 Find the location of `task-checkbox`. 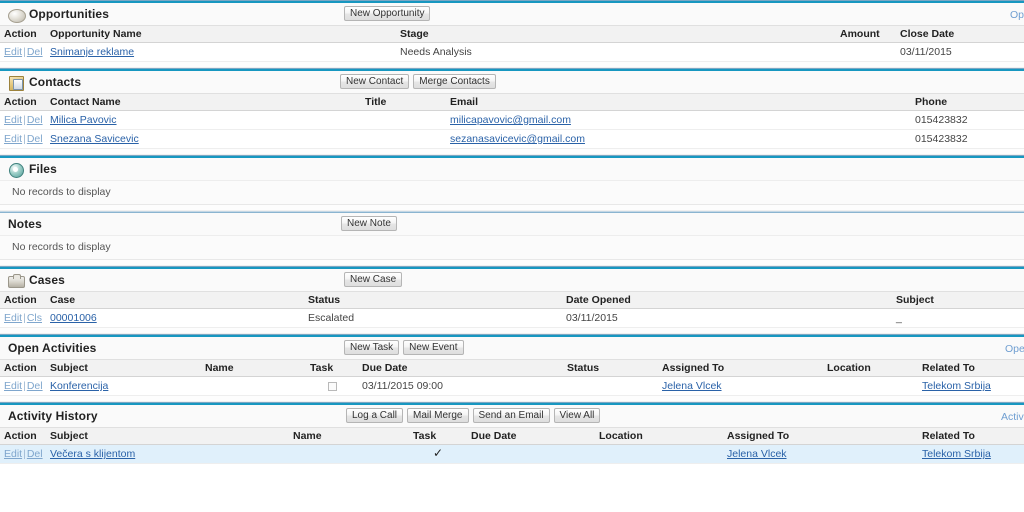

task-checkbox is located at coordinates (332, 386).